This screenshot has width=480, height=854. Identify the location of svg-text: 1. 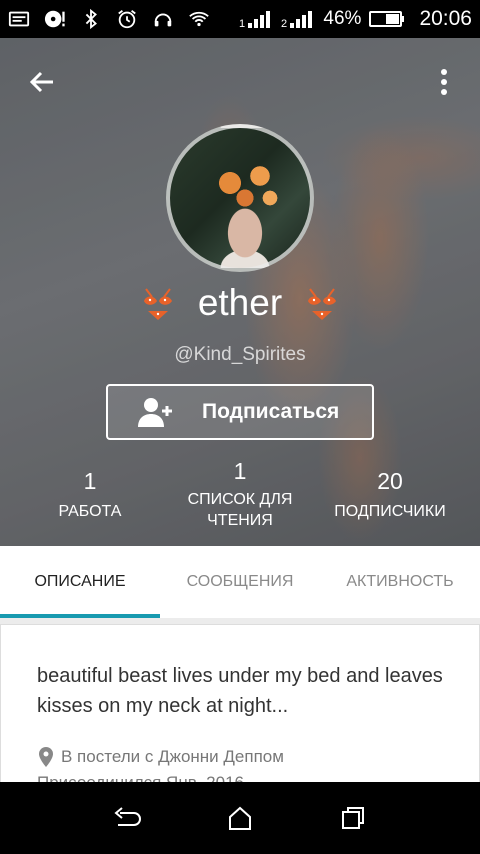
(242, 24).